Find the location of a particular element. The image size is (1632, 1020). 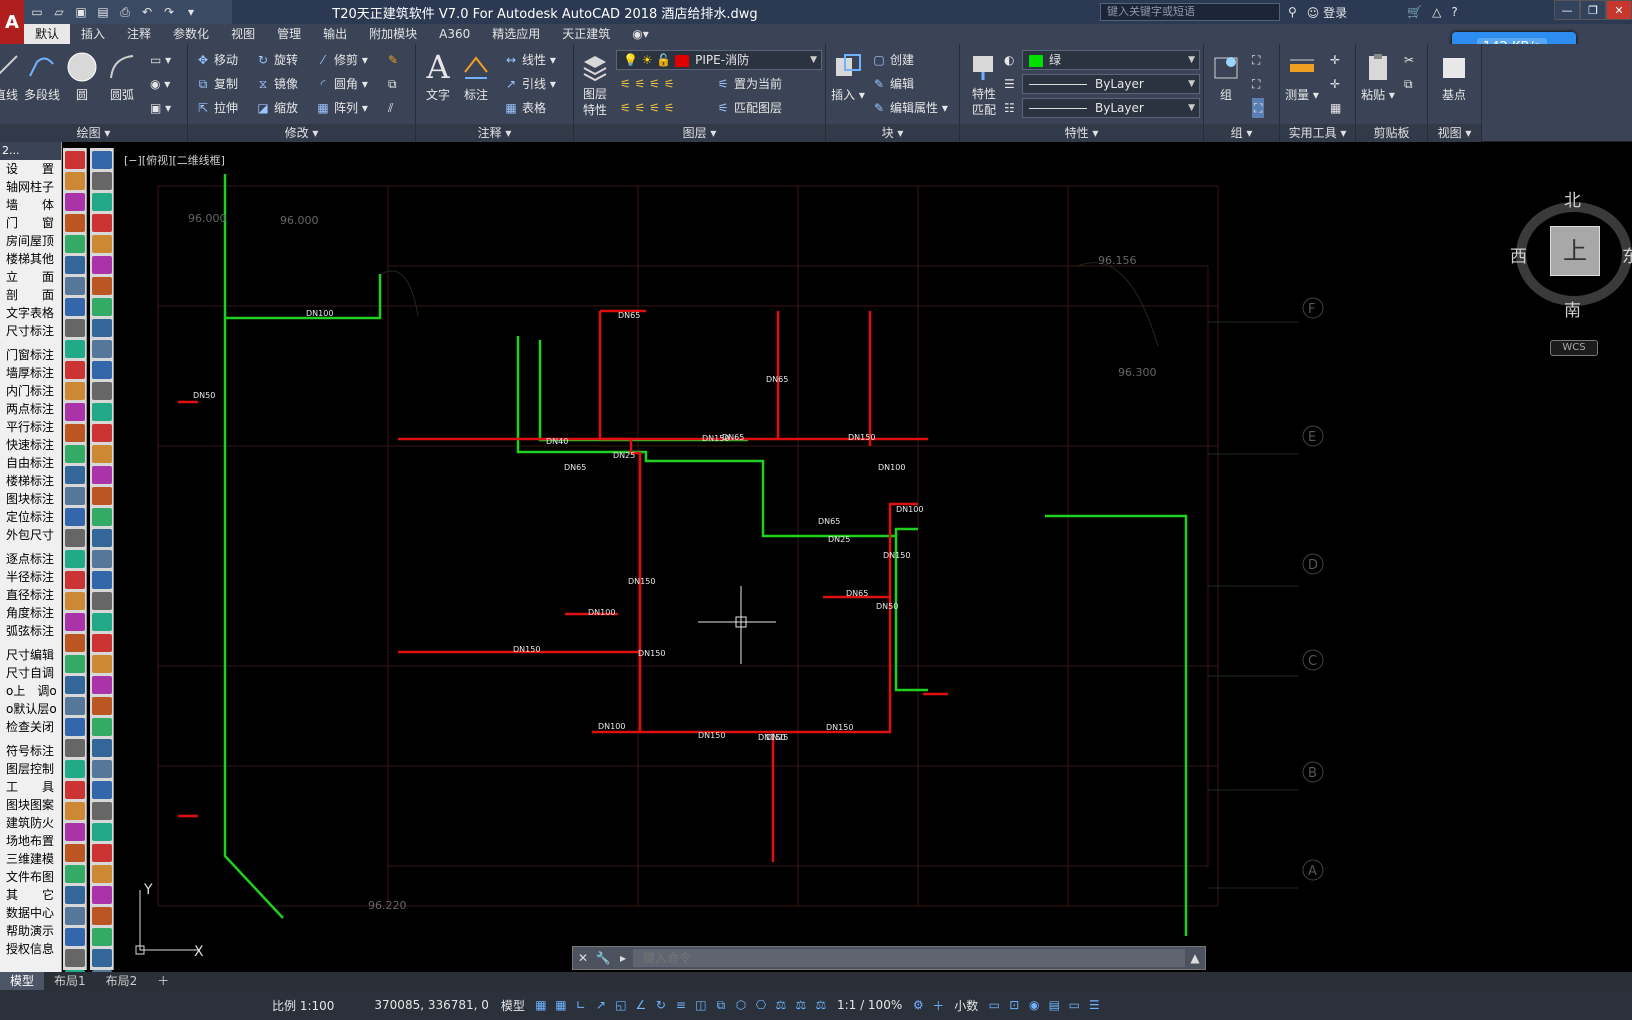

viewcube: 上 北 南 西 东 is located at coordinates (1571, 255).